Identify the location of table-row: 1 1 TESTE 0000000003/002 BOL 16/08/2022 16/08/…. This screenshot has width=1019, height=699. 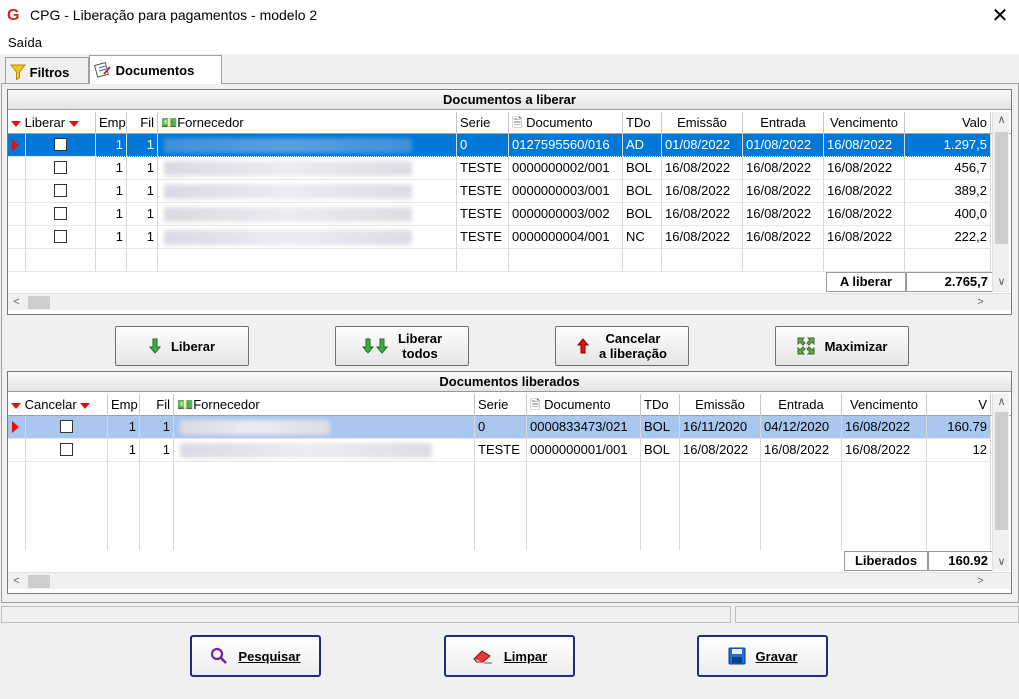
(499, 214).